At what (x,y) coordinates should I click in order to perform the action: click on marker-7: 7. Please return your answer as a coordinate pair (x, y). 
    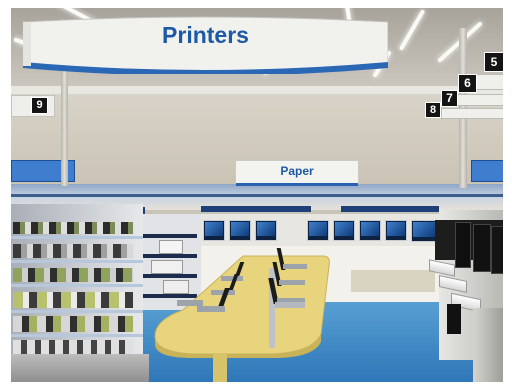
    Looking at the image, I should click on (449, 98).